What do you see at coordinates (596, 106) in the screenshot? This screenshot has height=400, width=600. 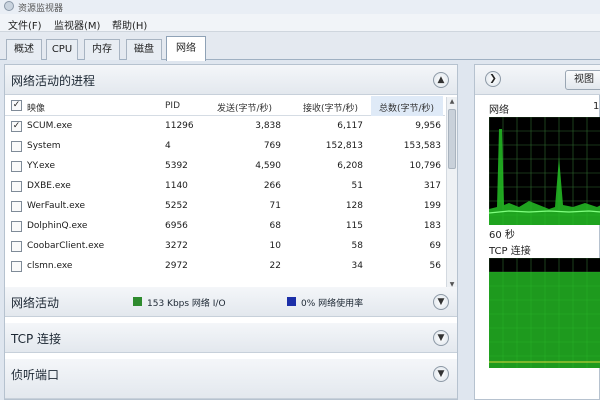 I see `graph-network-value: 1` at bounding box center [596, 106].